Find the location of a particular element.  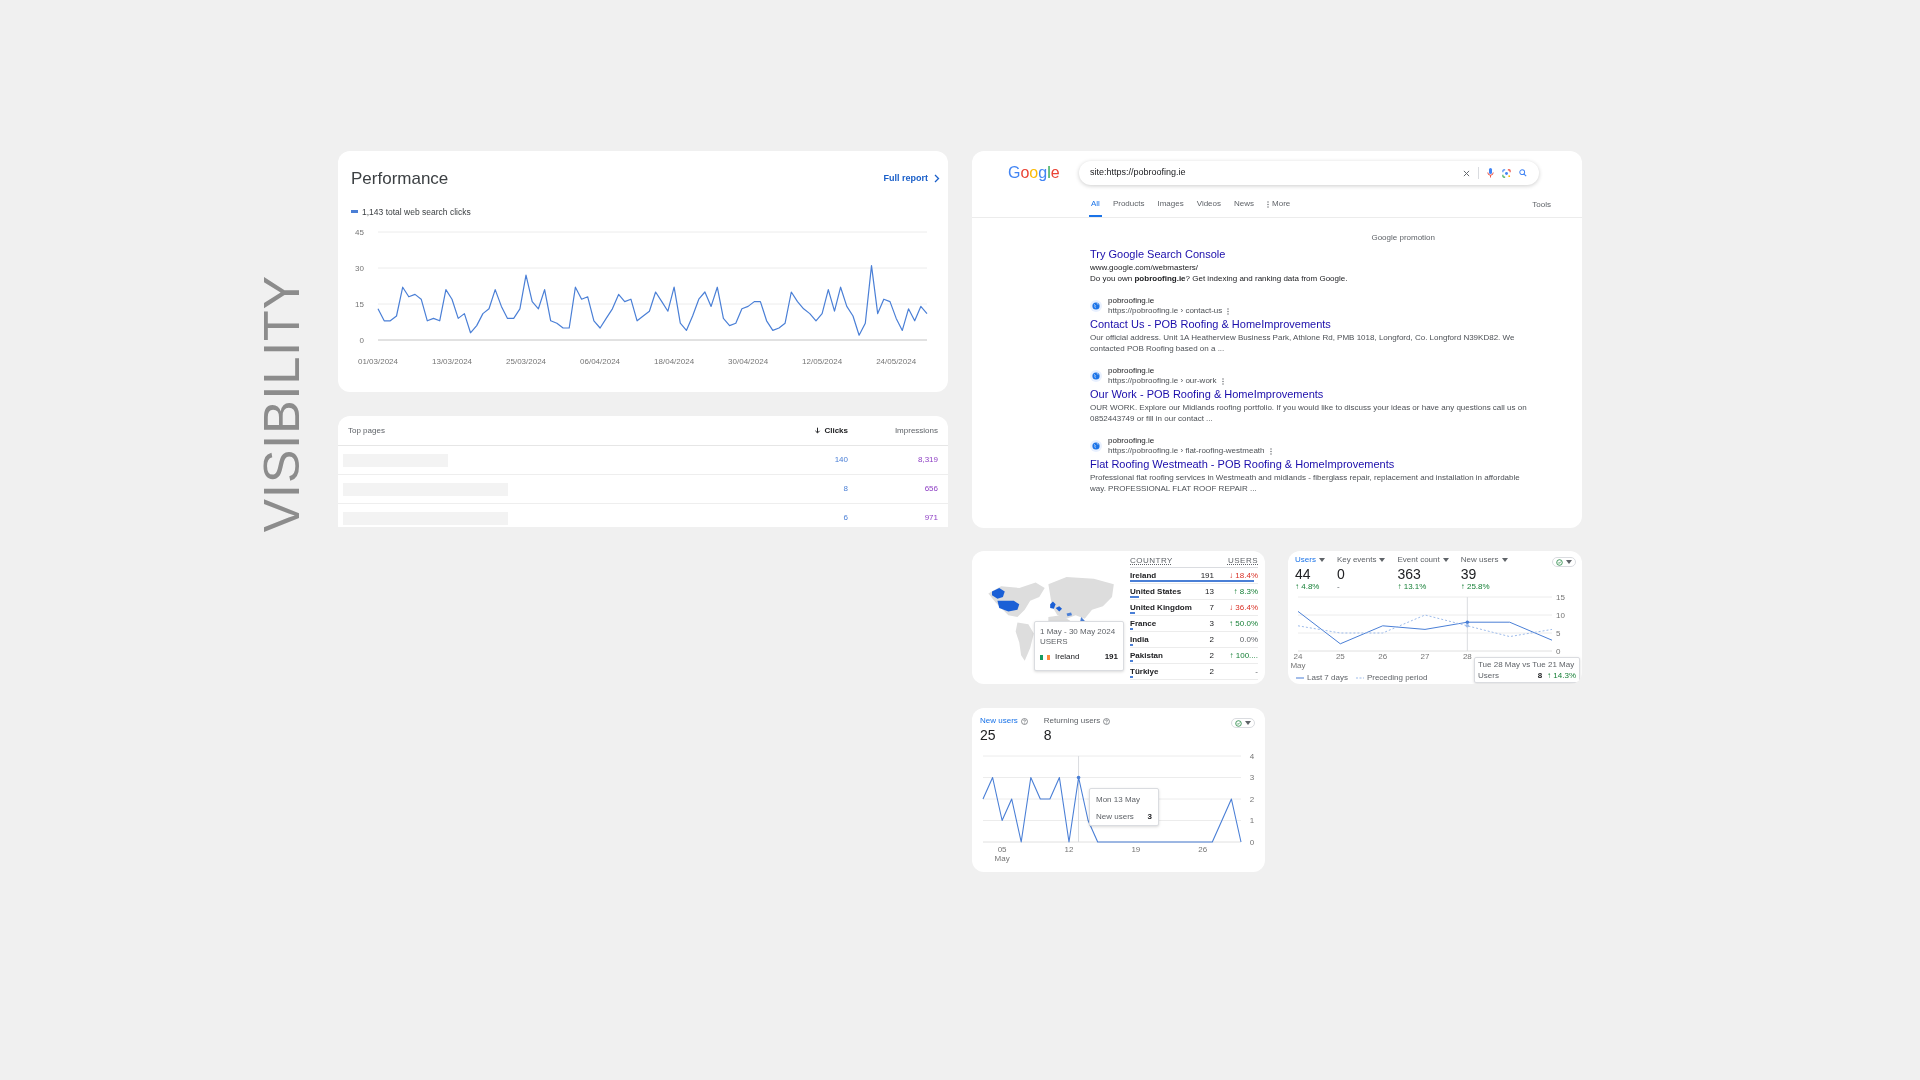

axis-label: 24/05/2024 is located at coordinates (896, 362).